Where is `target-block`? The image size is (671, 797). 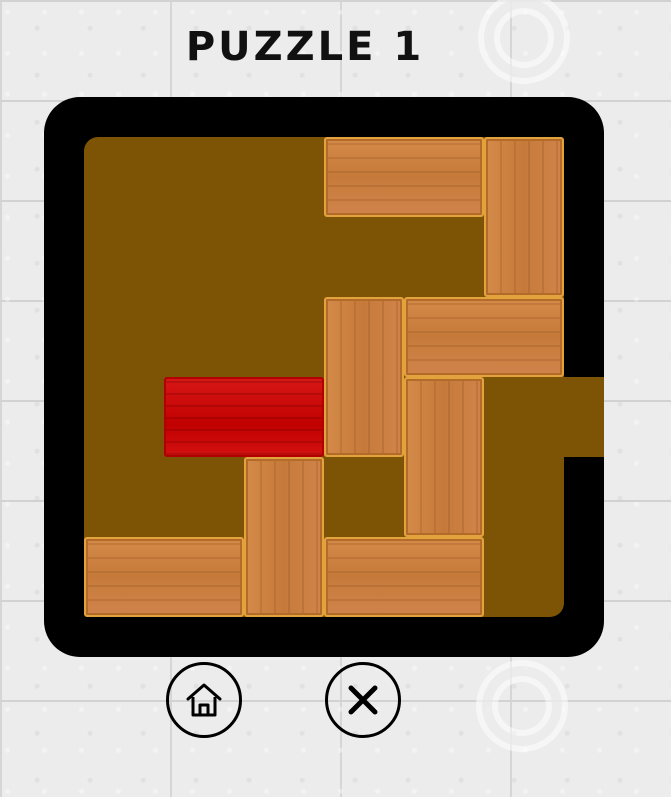 target-block is located at coordinates (244, 417).